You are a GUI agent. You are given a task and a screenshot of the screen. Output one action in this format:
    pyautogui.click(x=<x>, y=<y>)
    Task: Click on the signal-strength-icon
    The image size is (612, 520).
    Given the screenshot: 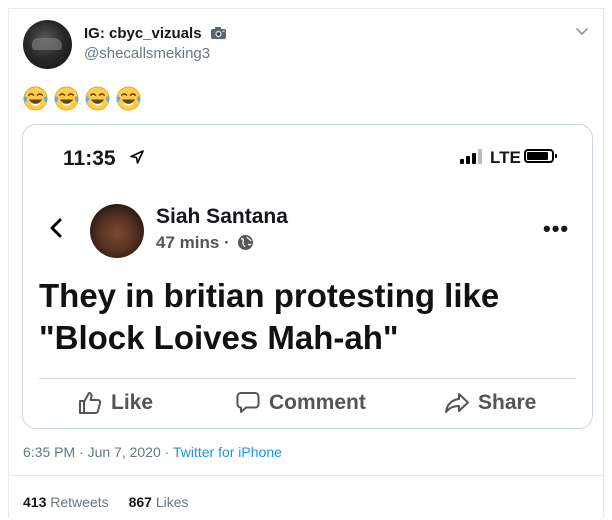 What is the action you would take?
    pyautogui.click(x=471, y=156)
    